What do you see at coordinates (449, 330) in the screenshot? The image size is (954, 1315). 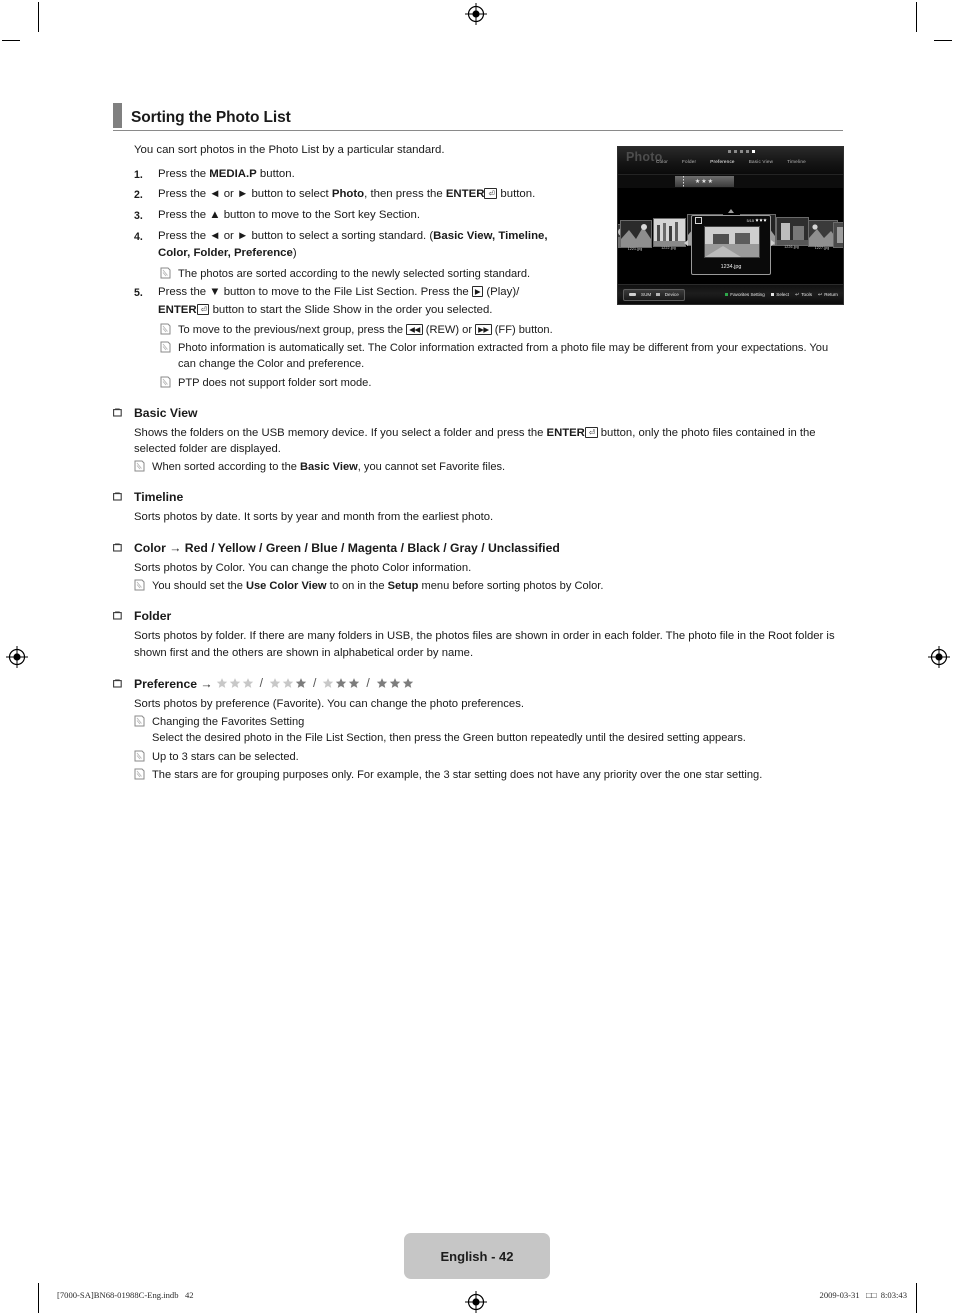 I see `note-group-part-b: (REW) or` at bounding box center [449, 330].